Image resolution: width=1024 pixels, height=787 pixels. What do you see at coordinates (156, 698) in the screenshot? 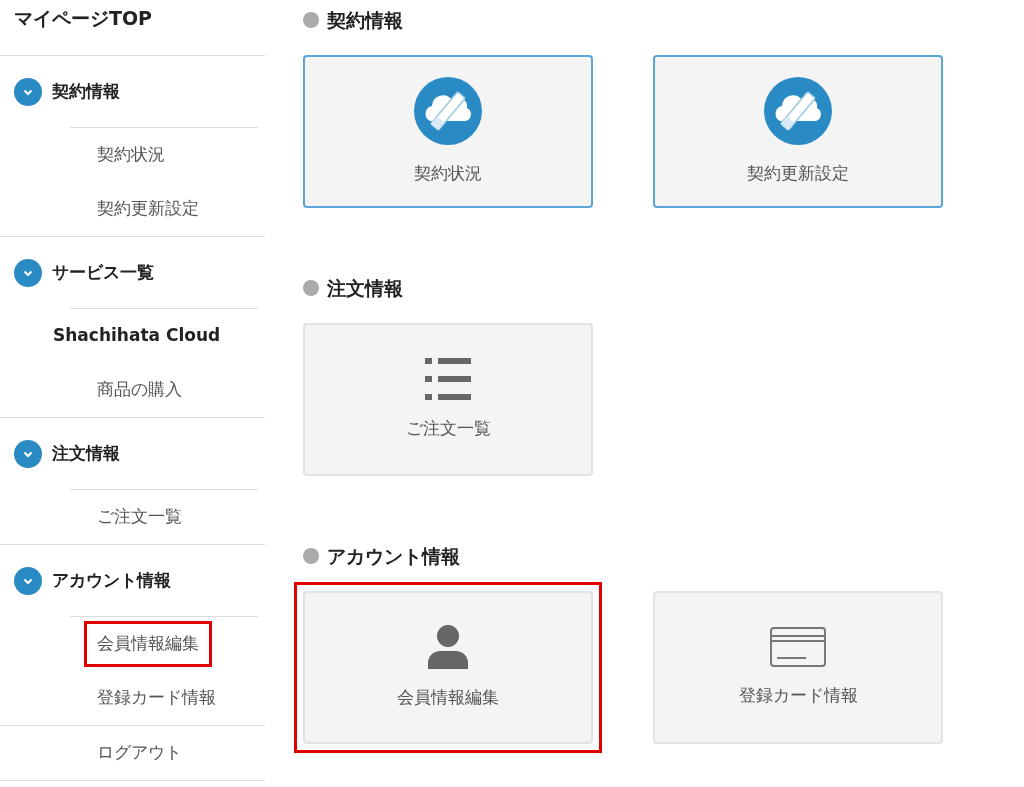
I see `sidebar-link: 登録カード情報` at bounding box center [156, 698].